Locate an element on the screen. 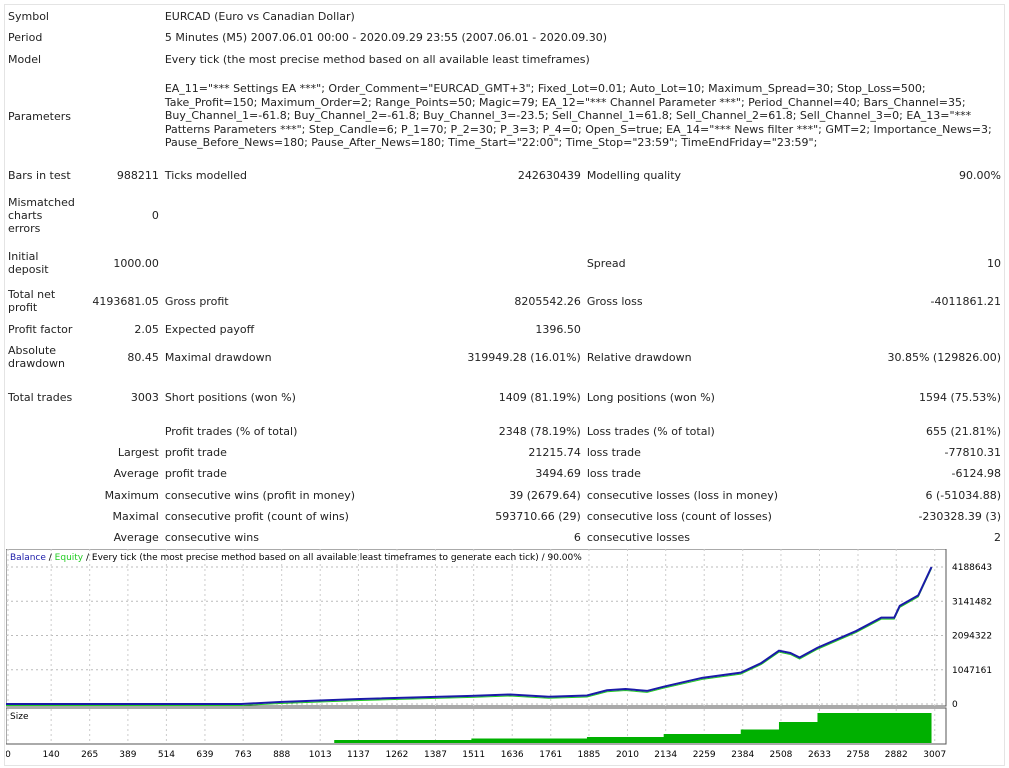 The width and height of the screenshot is (1009, 768). net-profit-value: 4193681.05 is located at coordinates (125, 301).